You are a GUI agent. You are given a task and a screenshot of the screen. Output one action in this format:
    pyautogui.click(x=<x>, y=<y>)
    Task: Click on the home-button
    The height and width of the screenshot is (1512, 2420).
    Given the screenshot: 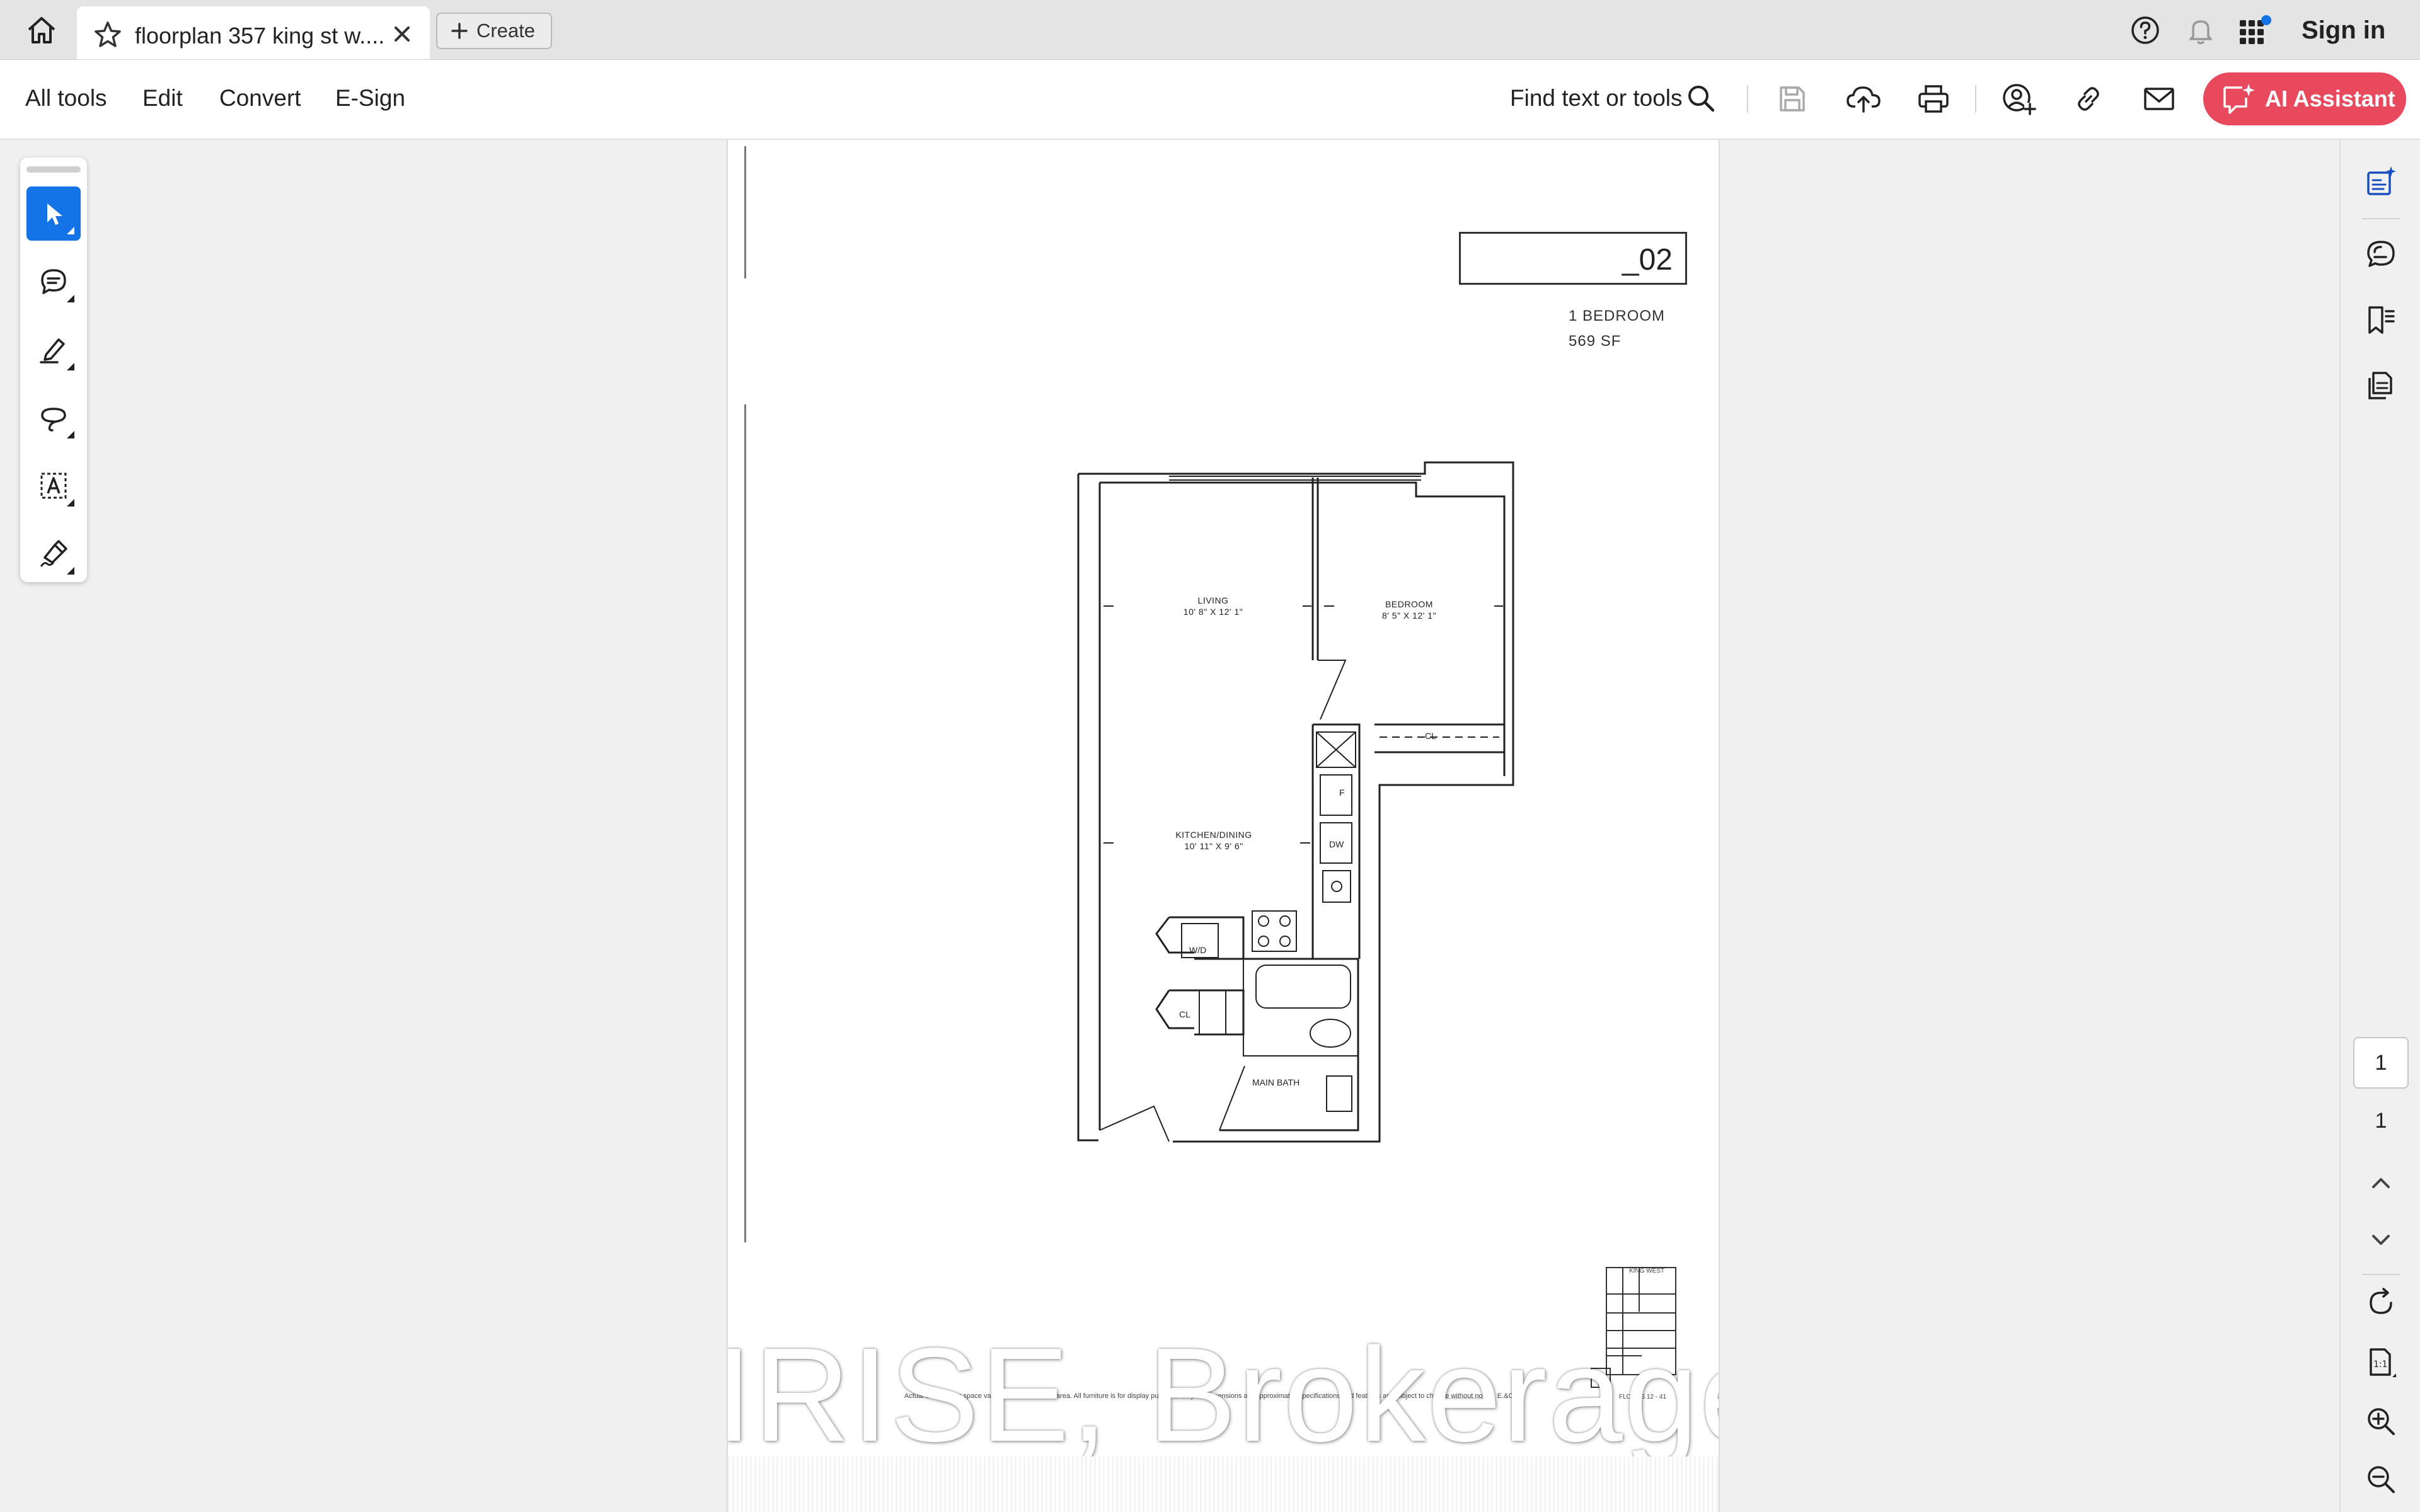 What is the action you would take?
    pyautogui.click(x=41, y=30)
    